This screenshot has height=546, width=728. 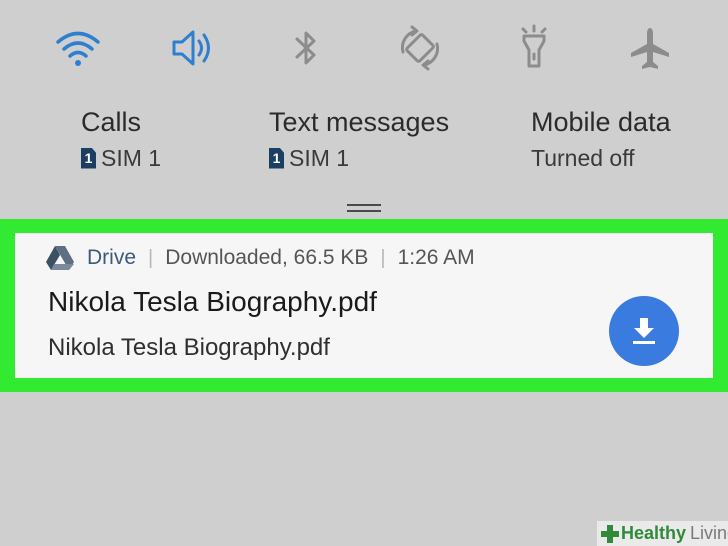 I want to click on sound-toggle, so click(x=192, y=48).